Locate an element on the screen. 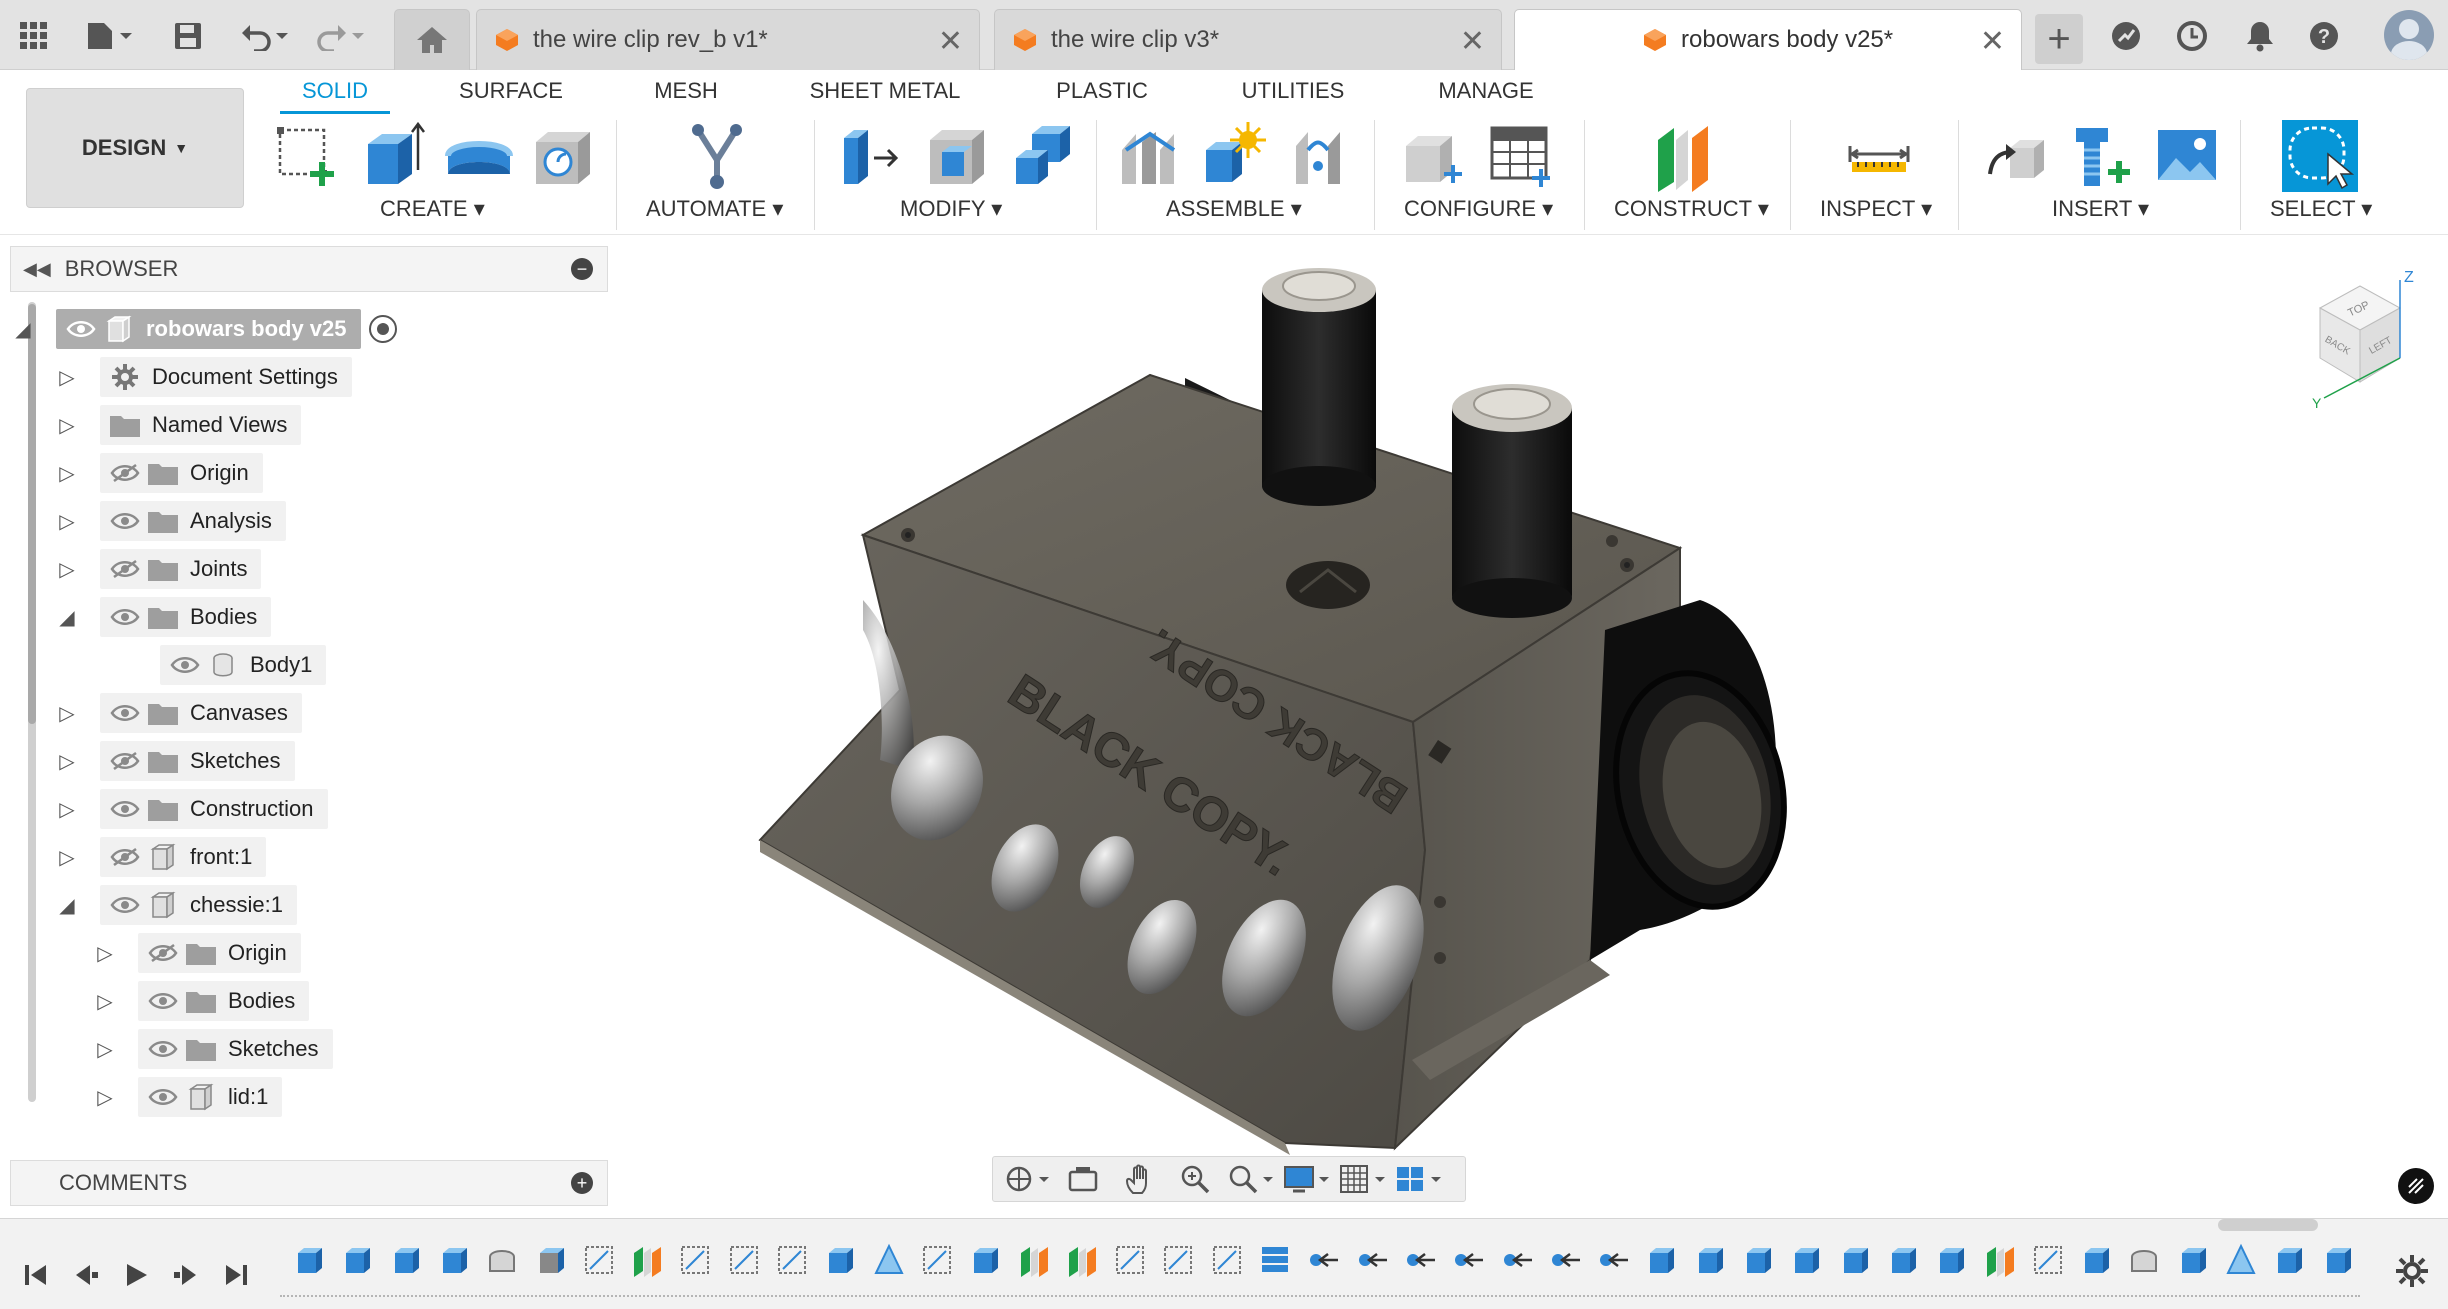 This screenshot has height=1309, width=2448. browser-node-pill: Document Settings is located at coordinates (226, 377).